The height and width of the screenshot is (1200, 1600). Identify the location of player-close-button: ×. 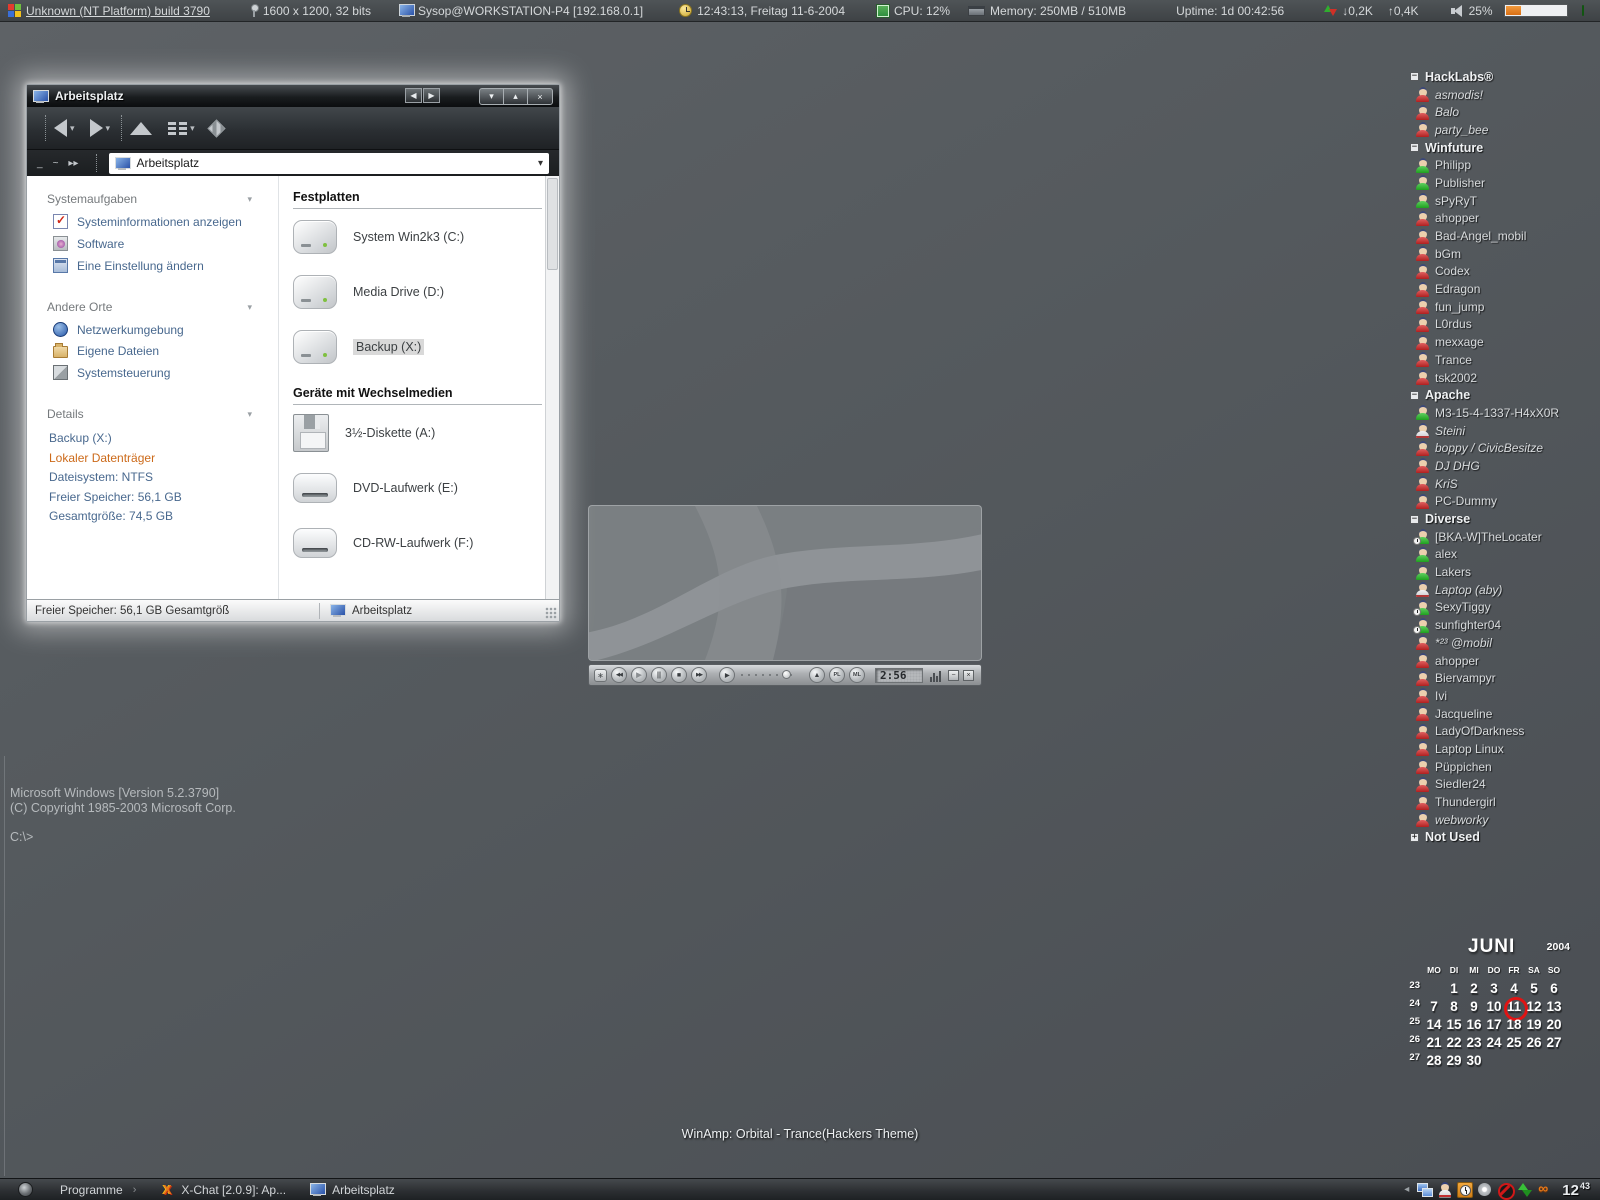
(968, 675).